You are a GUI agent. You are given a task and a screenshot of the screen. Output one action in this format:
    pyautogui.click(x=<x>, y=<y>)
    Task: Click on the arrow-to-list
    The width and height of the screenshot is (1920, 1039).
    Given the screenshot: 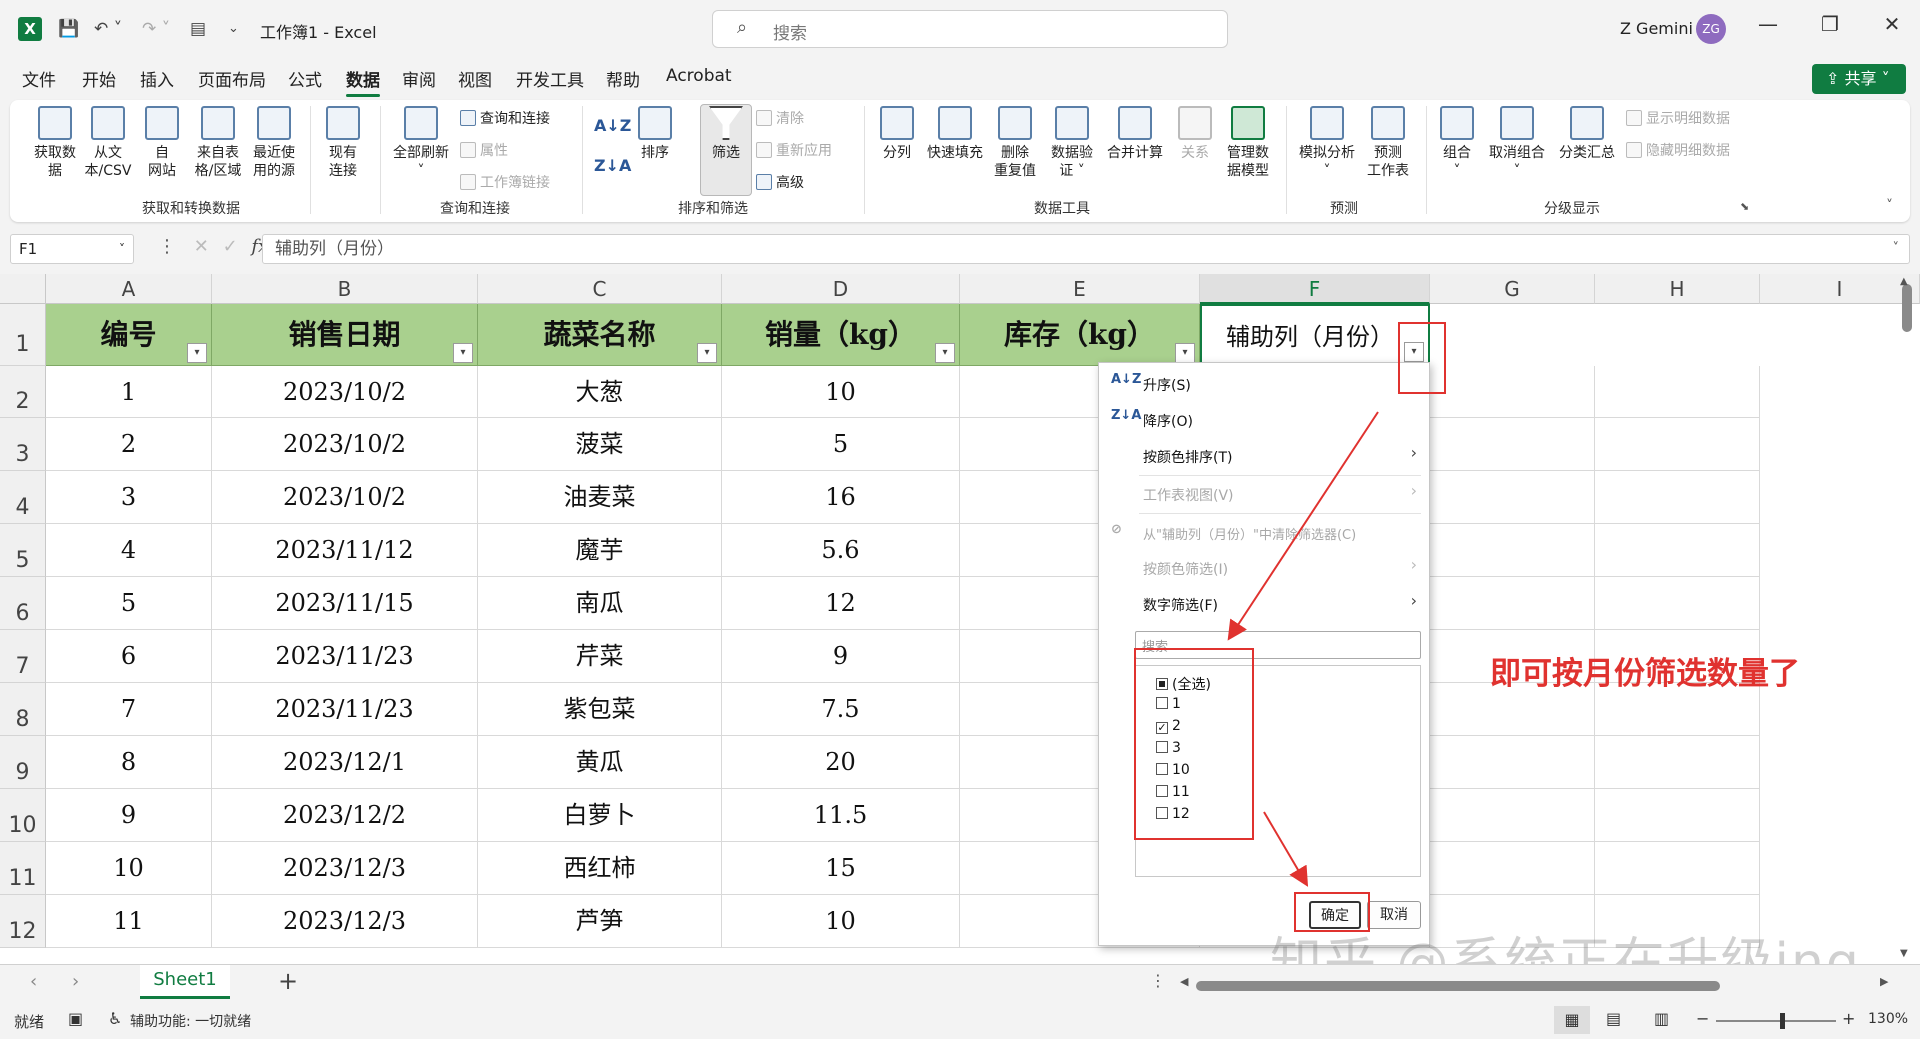 What is the action you would take?
    pyautogui.click(x=1303, y=526)
    